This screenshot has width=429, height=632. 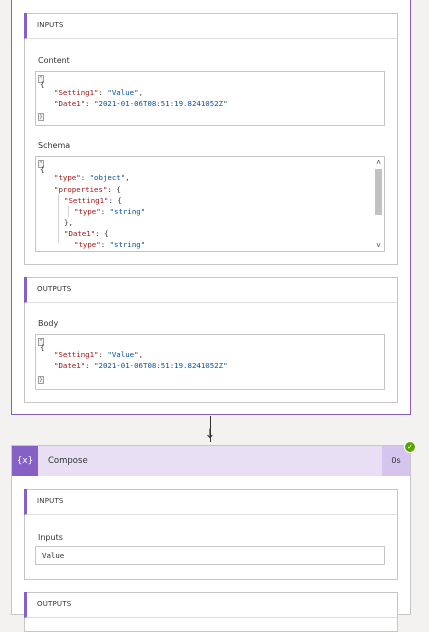 What do you see at coordinates (42, 169) in the screenshot?
I see `schema-open-brace: {` at bounding box center [42, 169].